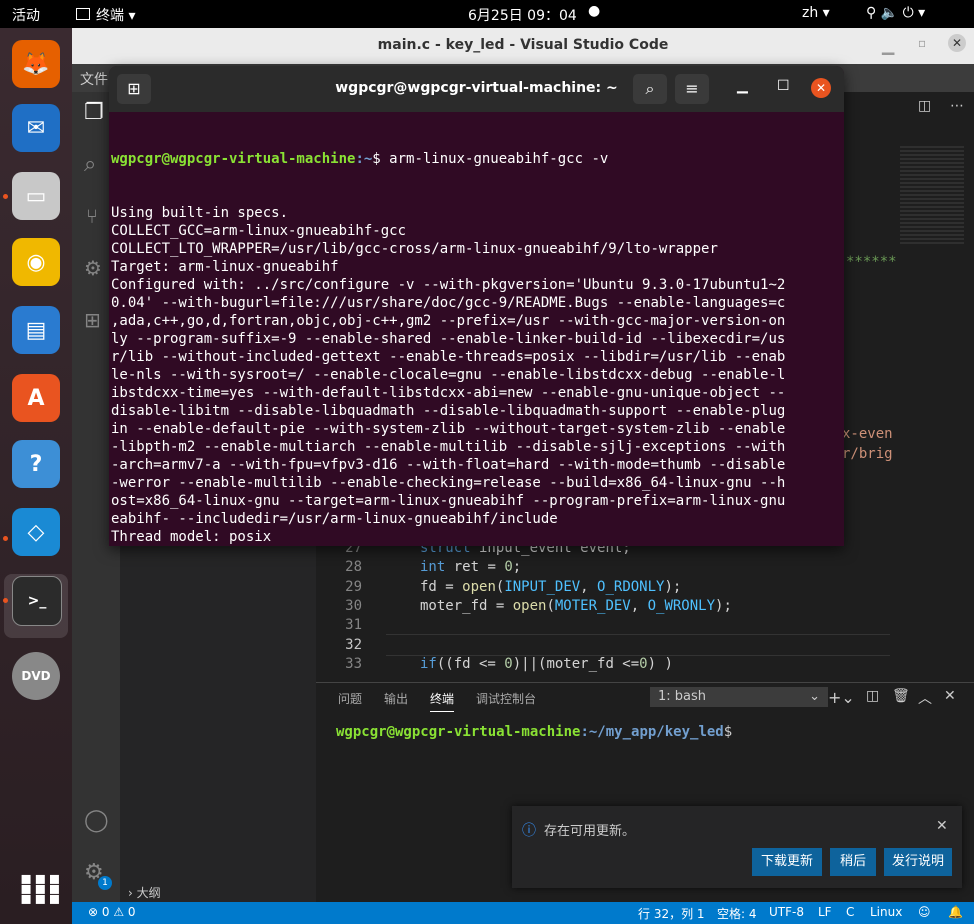  I want to click on split-terminal-icon: ◫, so click(872, 696).